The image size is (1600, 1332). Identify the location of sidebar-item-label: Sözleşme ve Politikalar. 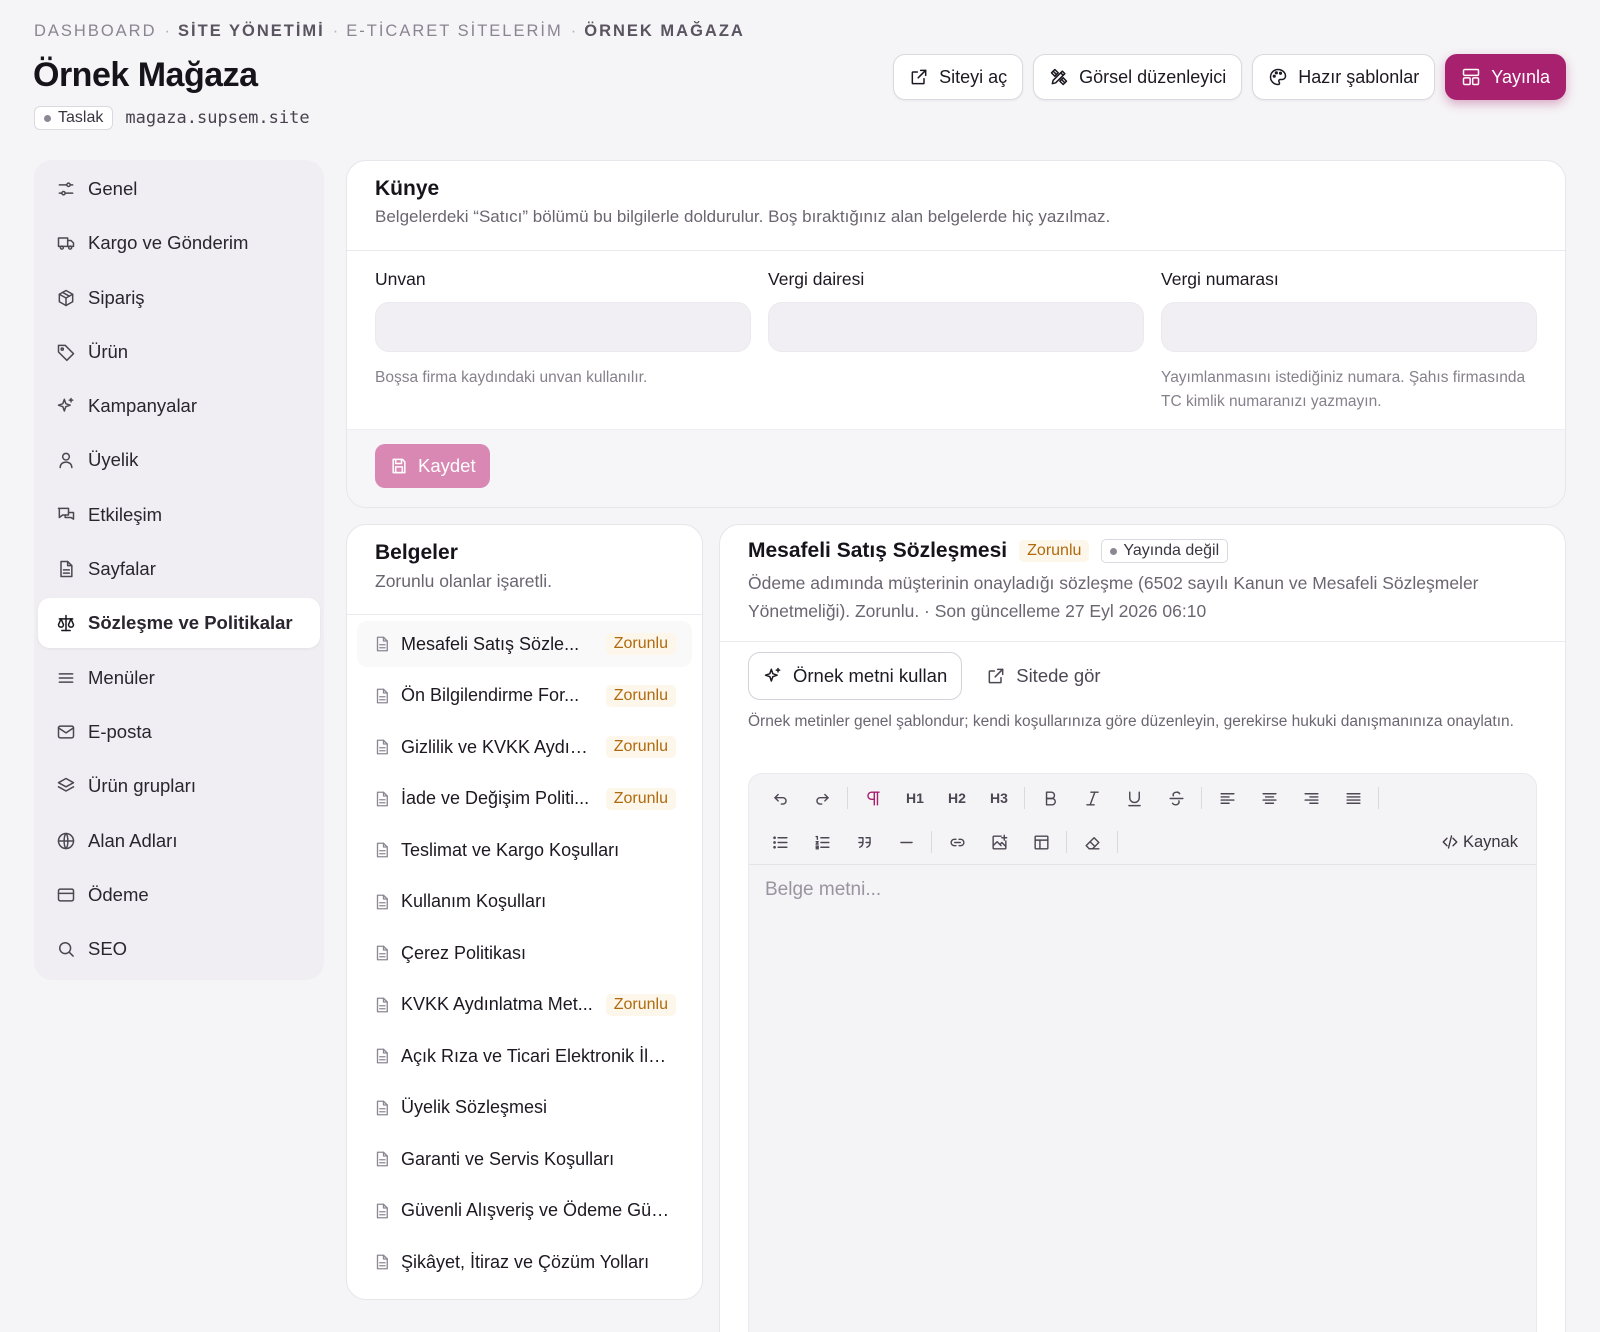
(190, 623).